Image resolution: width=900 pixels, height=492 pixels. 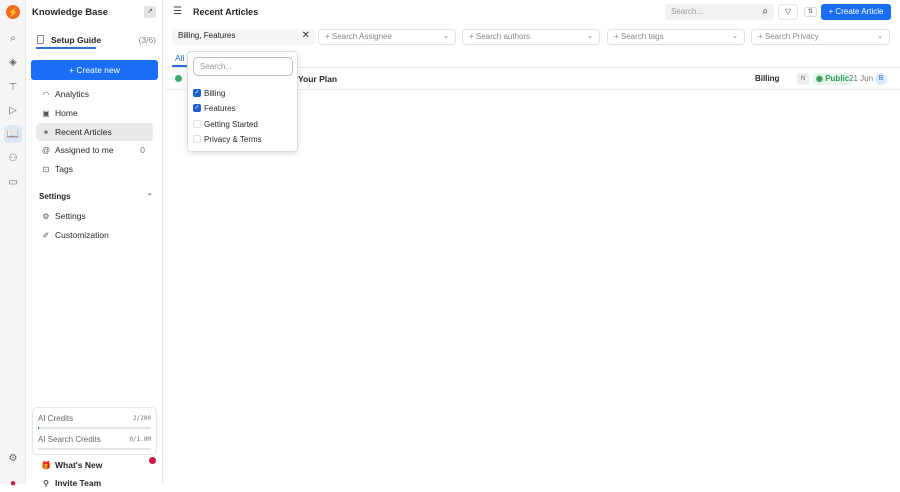 I want to click on tags-filter: + Search tags ⌄, so click(x=676, y=37).